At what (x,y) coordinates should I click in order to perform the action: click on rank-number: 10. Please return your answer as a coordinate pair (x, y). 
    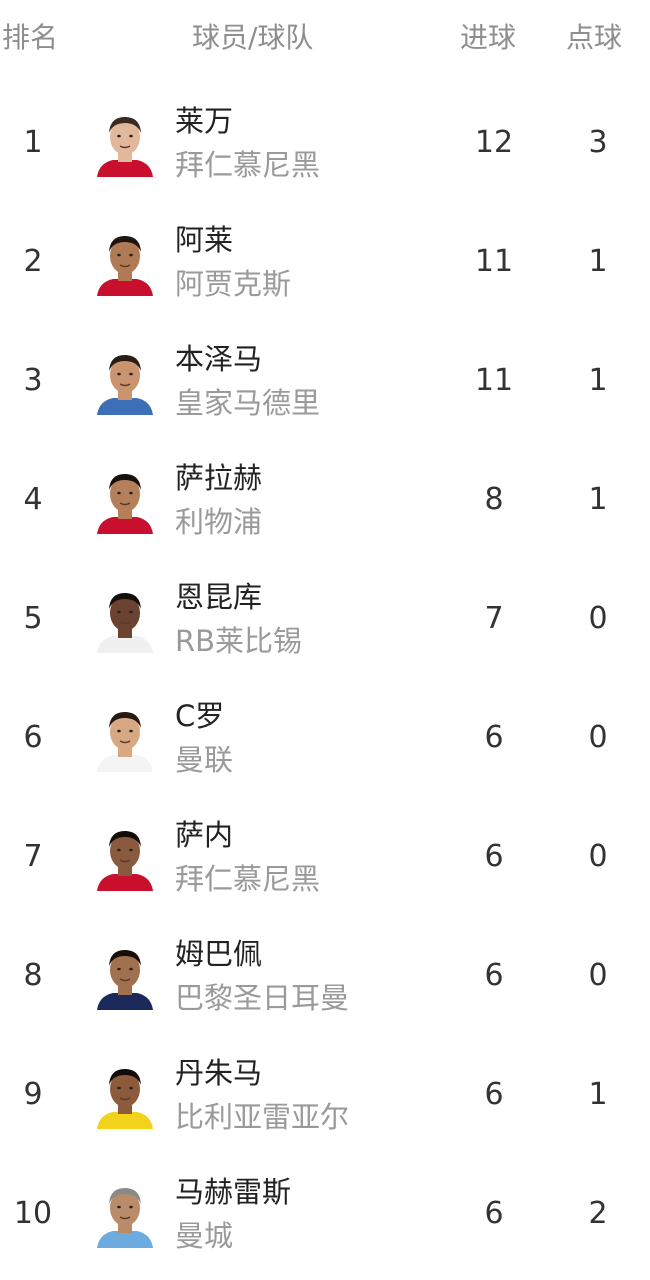
    Looking at the image, I should click on (33, 1213).